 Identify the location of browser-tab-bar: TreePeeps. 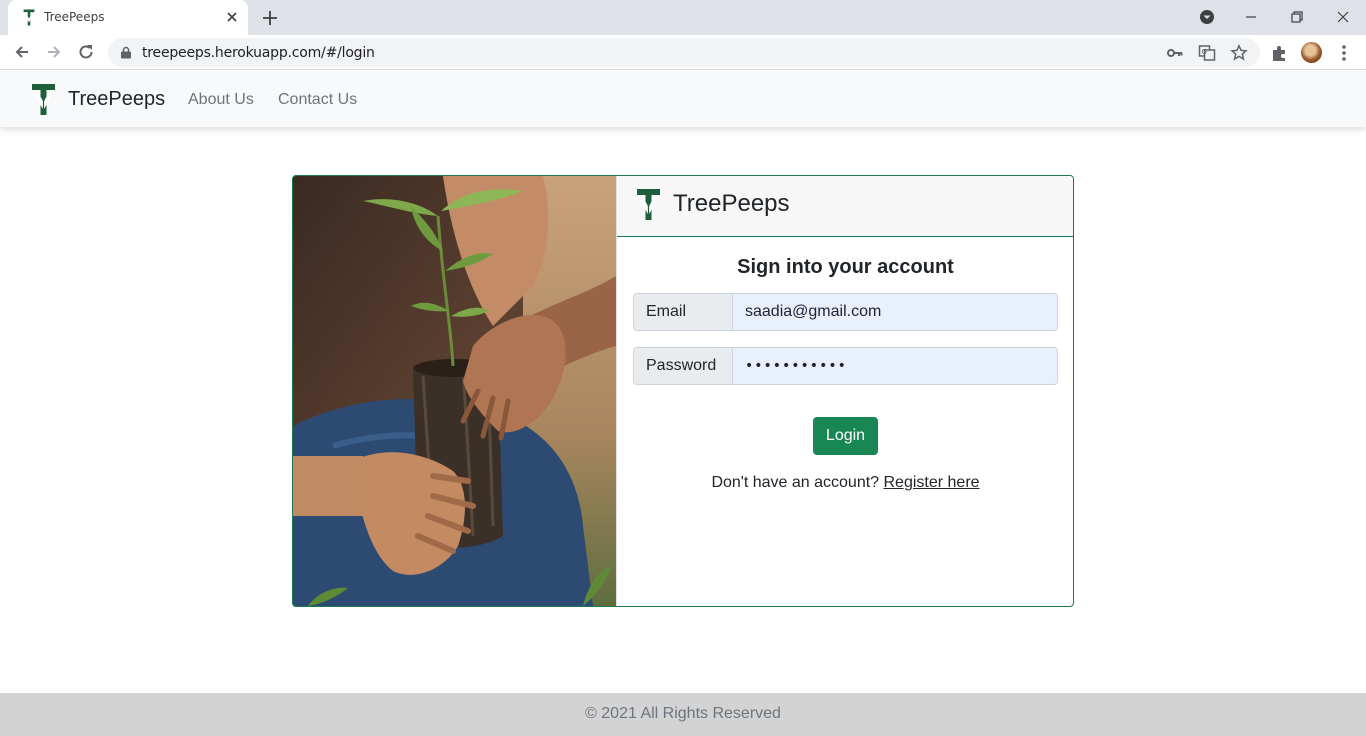
(683, 17).